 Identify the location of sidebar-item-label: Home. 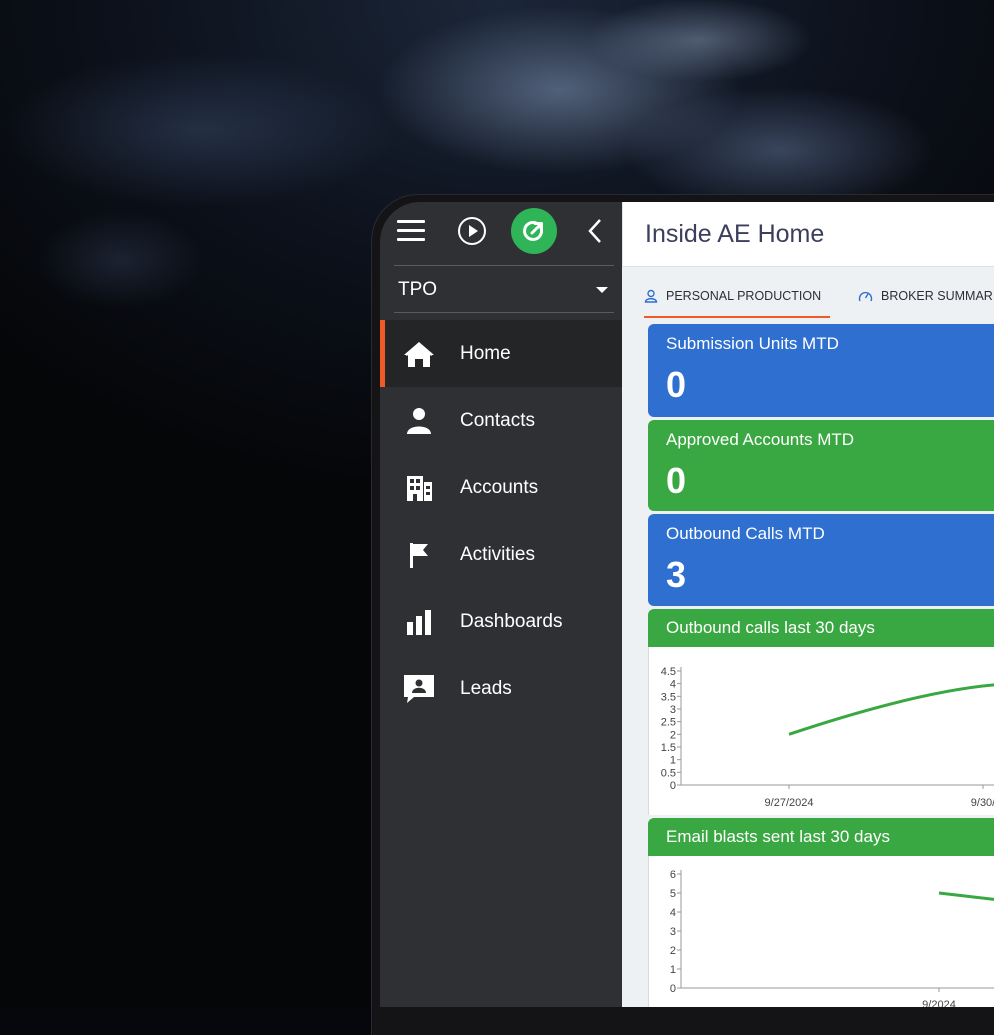
(485, 353).